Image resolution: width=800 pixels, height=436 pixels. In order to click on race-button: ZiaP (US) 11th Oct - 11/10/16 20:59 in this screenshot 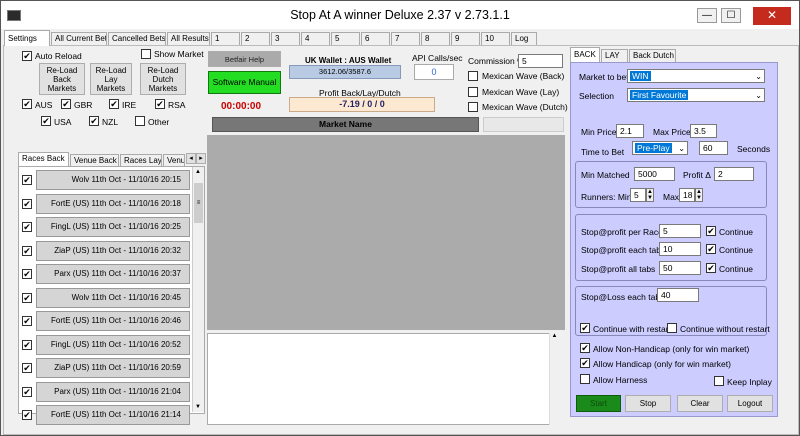, I will do `click(113, 368)`.